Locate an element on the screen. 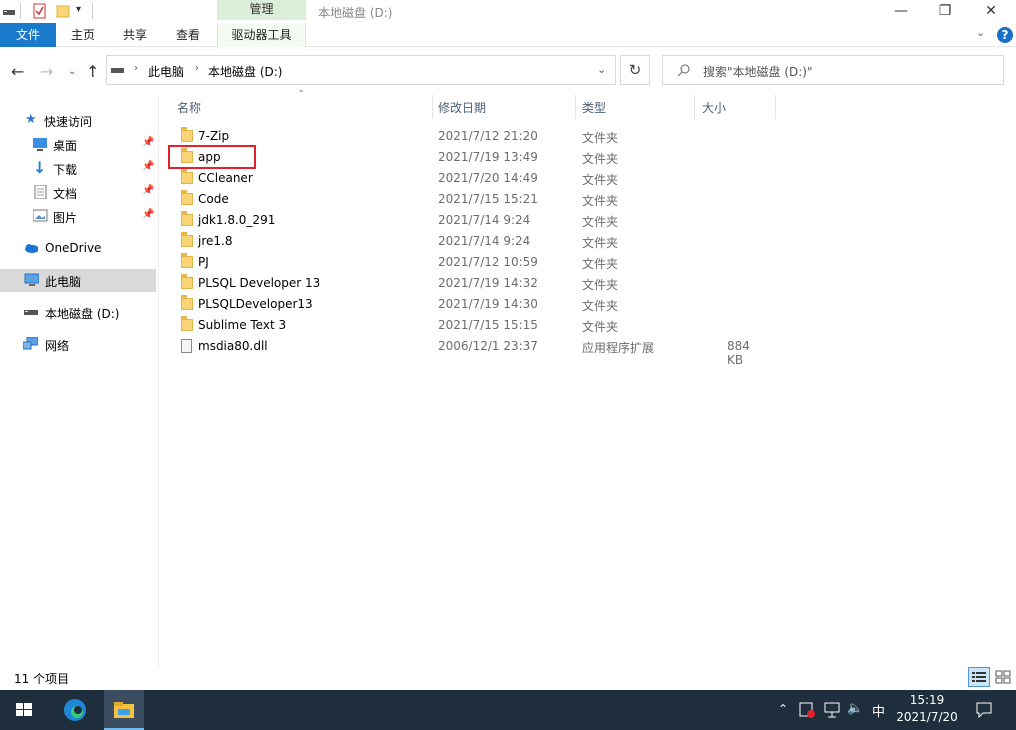 The height and width of the screenshot is (730, 1016). list-item: msdia80.dll 2006/12/1 23:37 应用程序扩展 884 KB is located at coordinates (469, 351).